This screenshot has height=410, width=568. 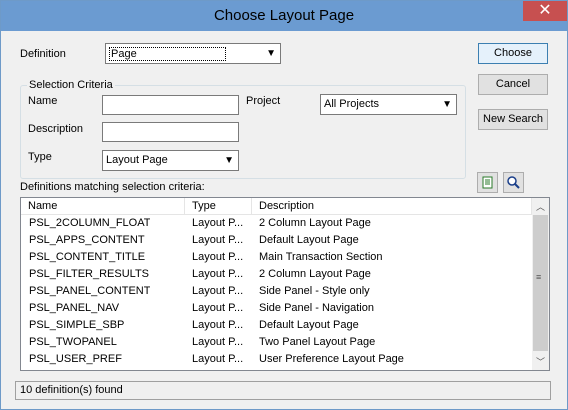 What do you see at coordinates (74, 308) in the screenshot?
I see `cell-name: PSL_PANEL_NAV` at bounding box center [74, 308].